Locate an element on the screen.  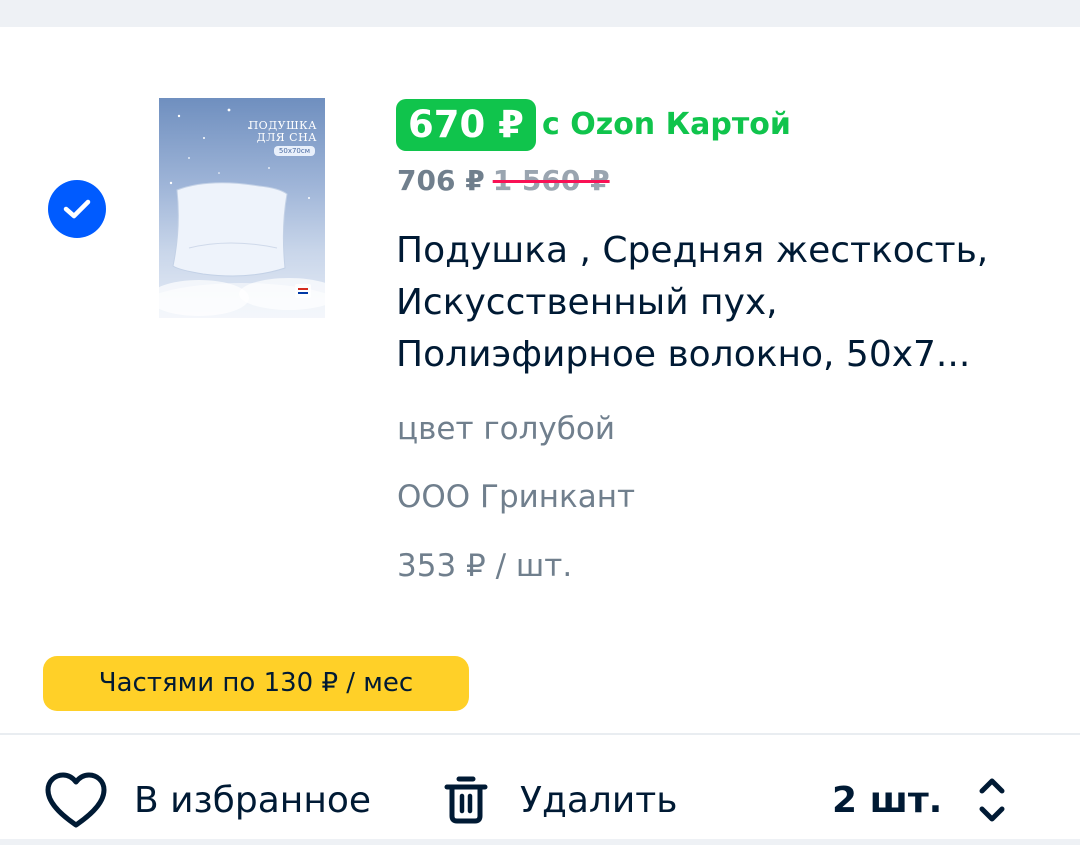
image-title: ПОДУШКА ДЛЯ СНА is located at coordinates (282, 131).